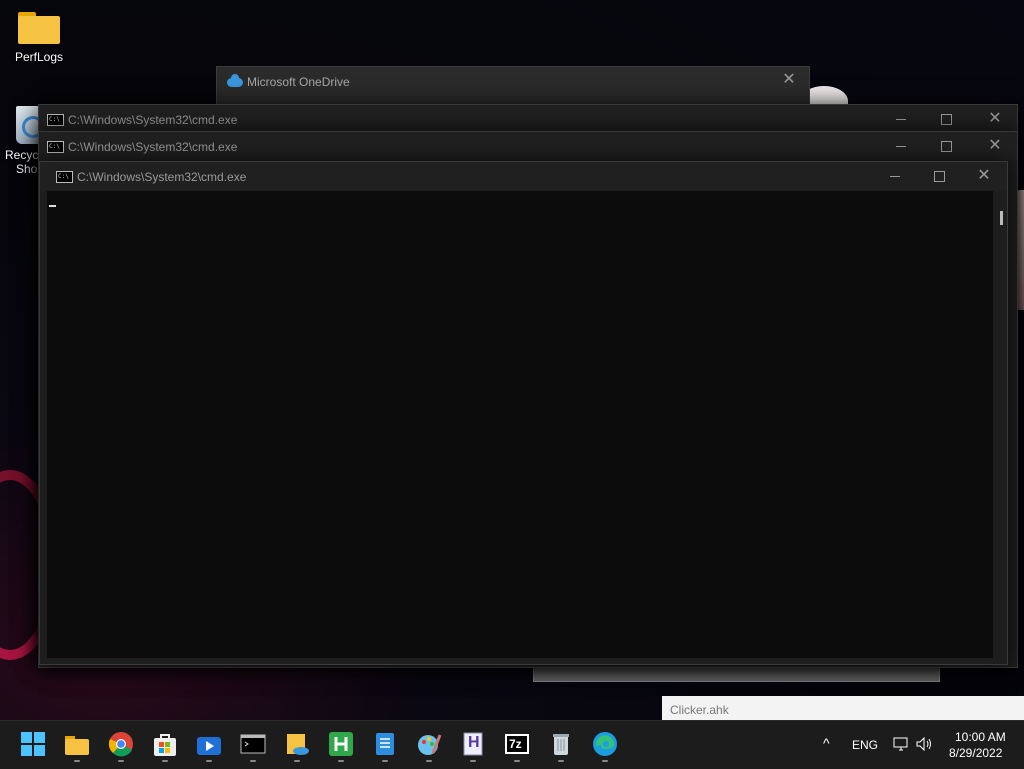  I want to click on store-icon, so click(165, 746).